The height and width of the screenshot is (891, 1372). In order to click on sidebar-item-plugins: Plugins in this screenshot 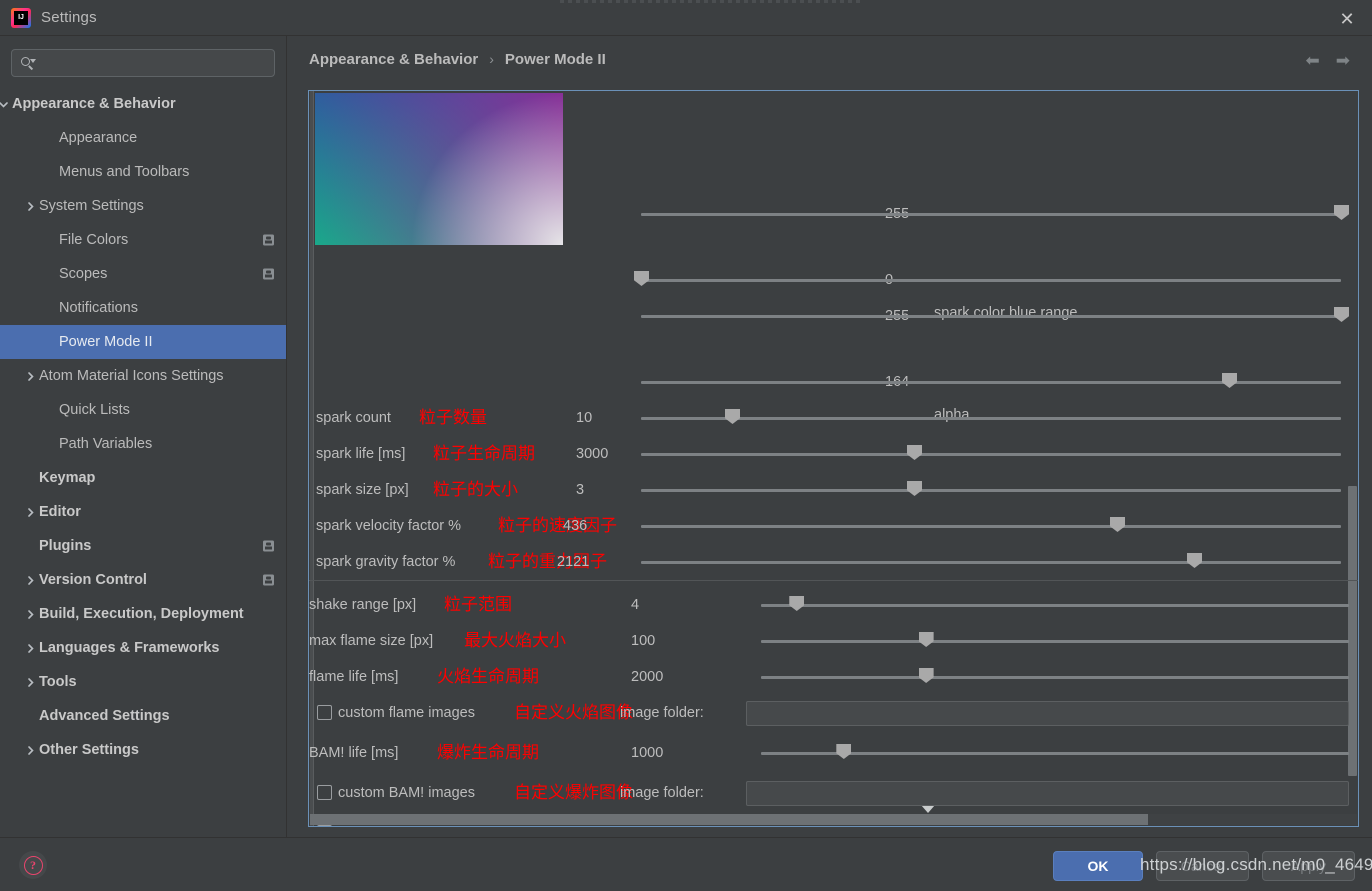, I will do `click(143, 546)`.